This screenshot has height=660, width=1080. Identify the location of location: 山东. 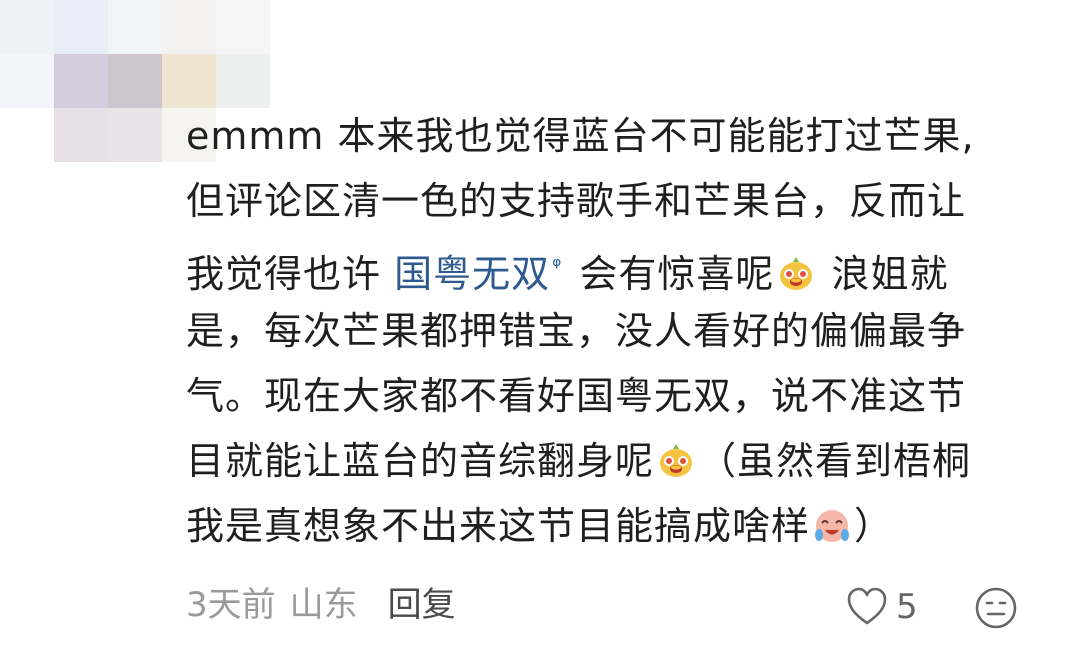
(323, 605).